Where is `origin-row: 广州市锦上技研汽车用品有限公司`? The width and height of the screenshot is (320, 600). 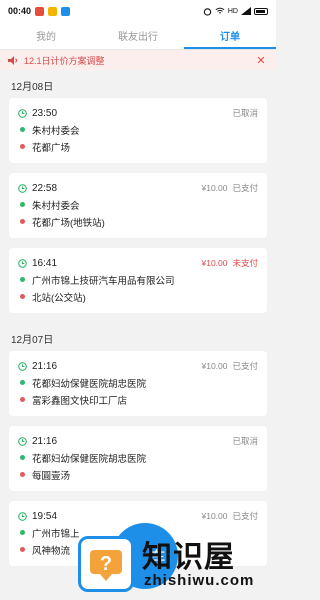 origin-row: 广州市锦上技研汽车用品有限公司 is located at coordinates (138, 279).